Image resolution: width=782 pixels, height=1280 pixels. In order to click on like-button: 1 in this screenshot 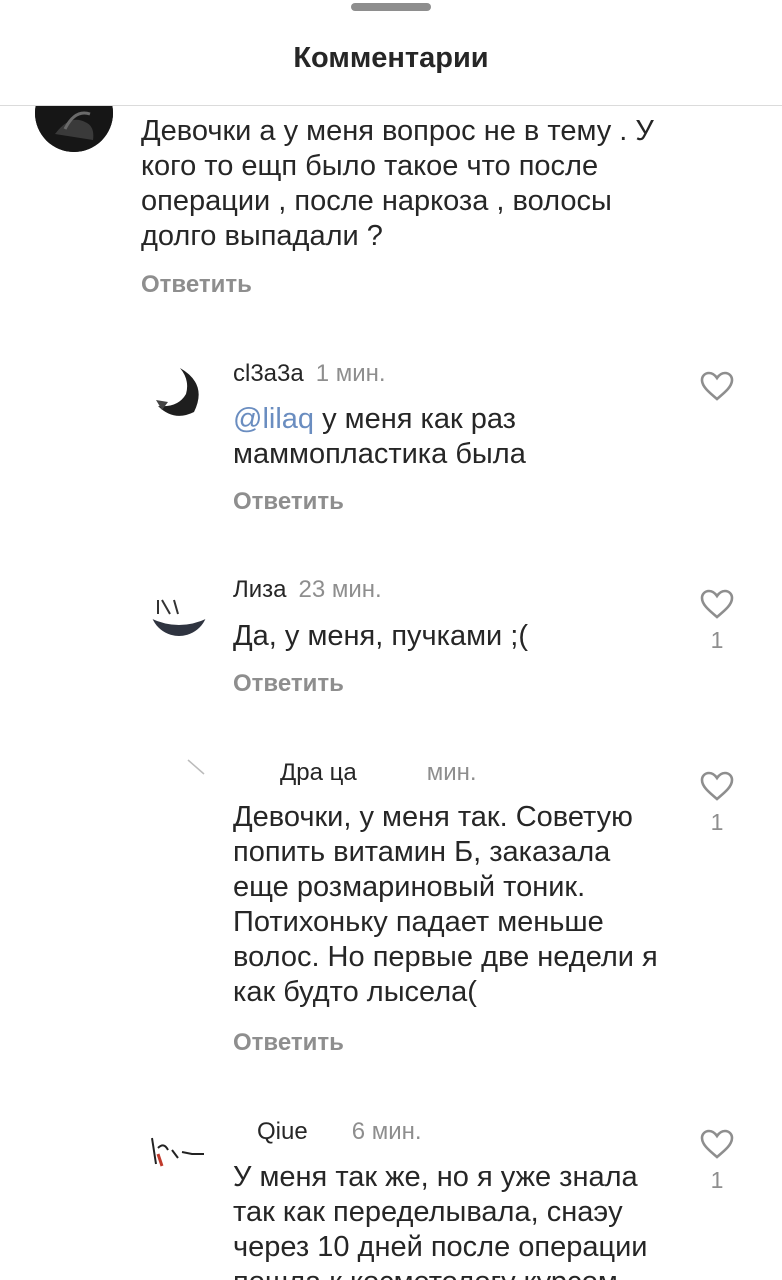, I will do `click(717, 1161)`.